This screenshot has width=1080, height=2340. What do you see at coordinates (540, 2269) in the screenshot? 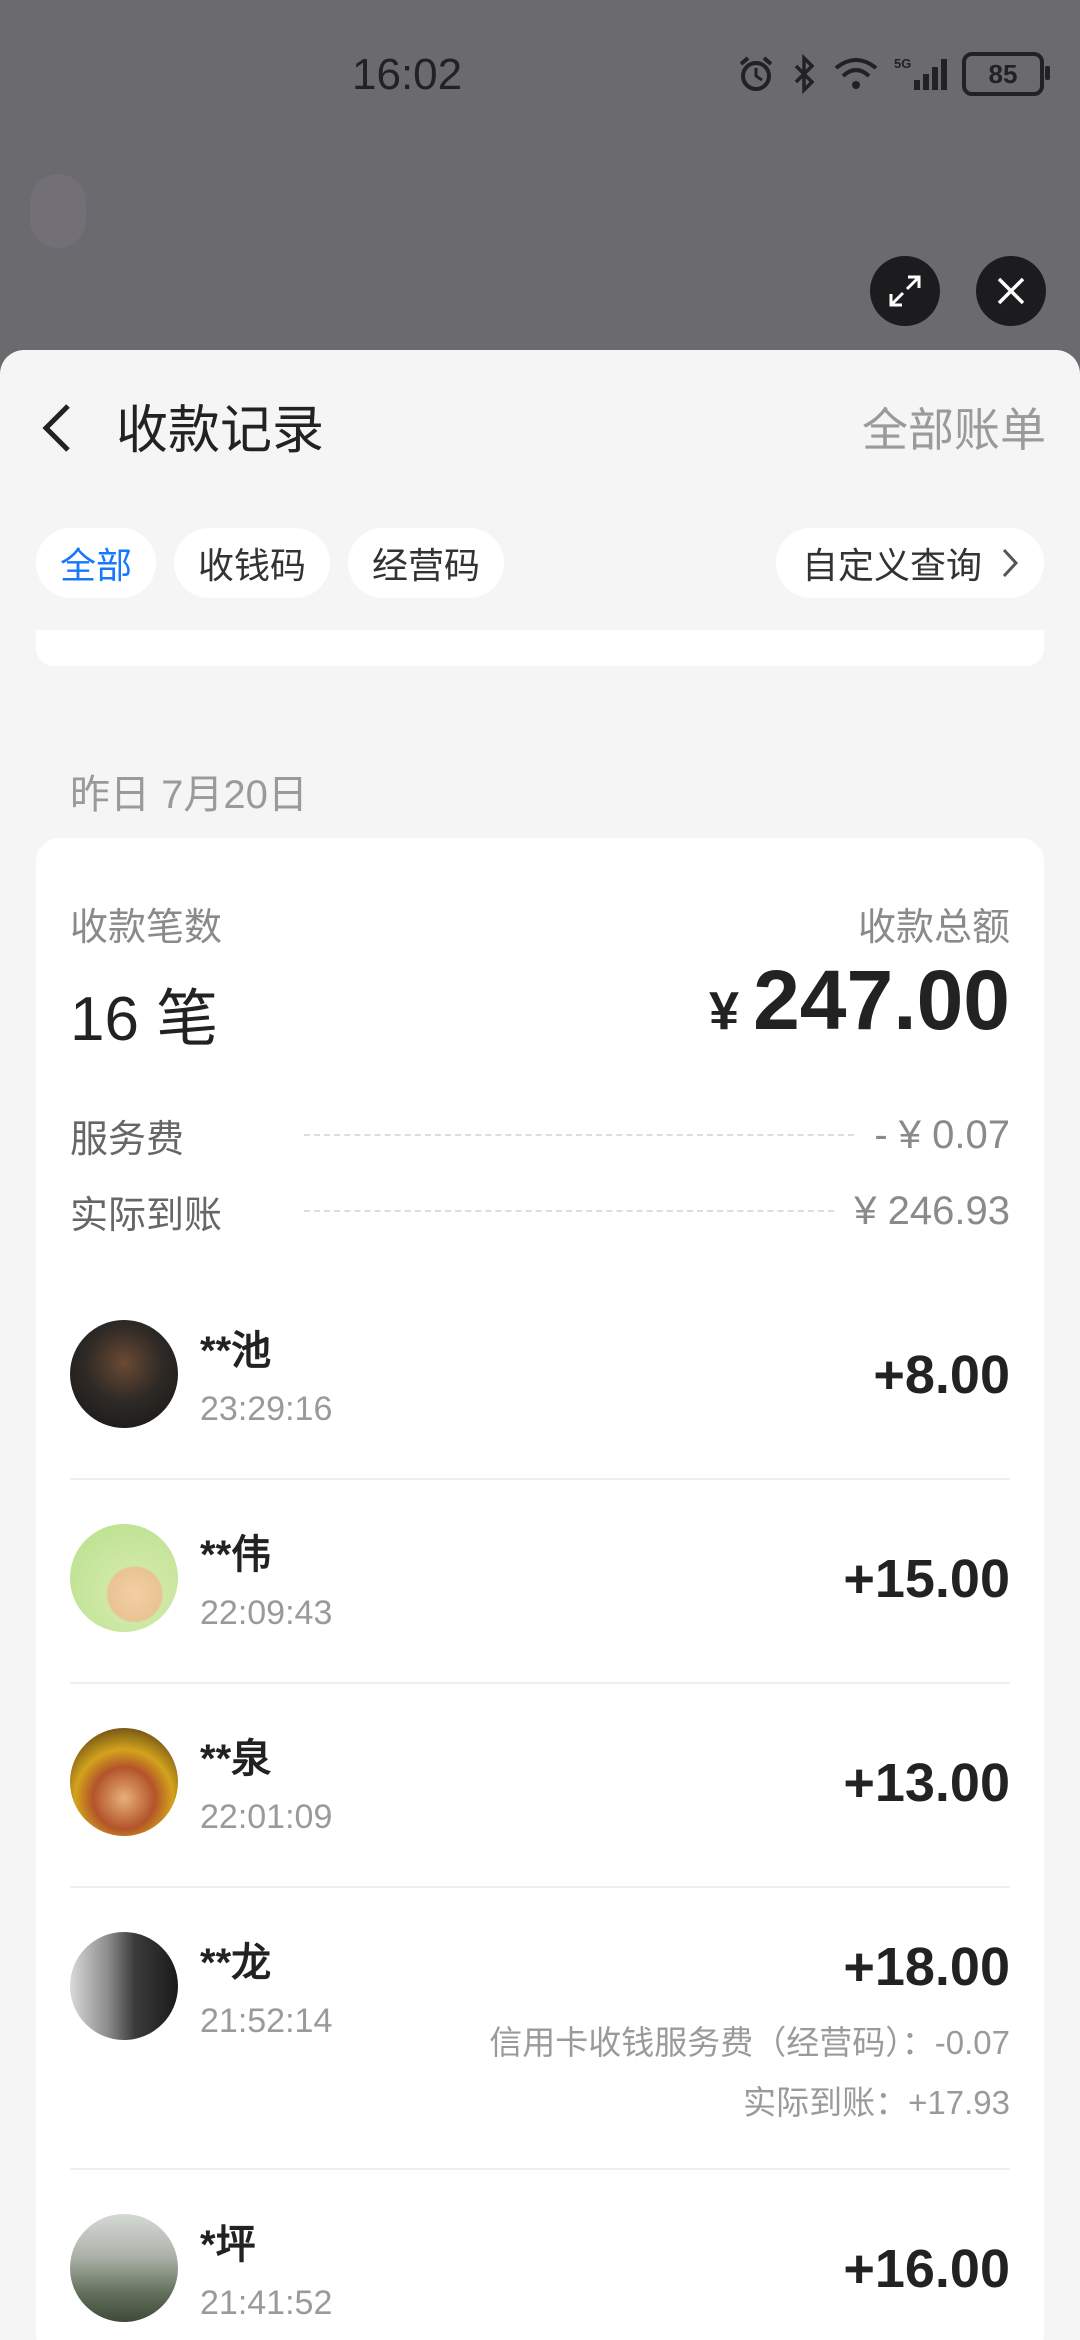
I see `transaction-row: *坪 21:41:52 +16.00` at bounding box center [540, 2269].